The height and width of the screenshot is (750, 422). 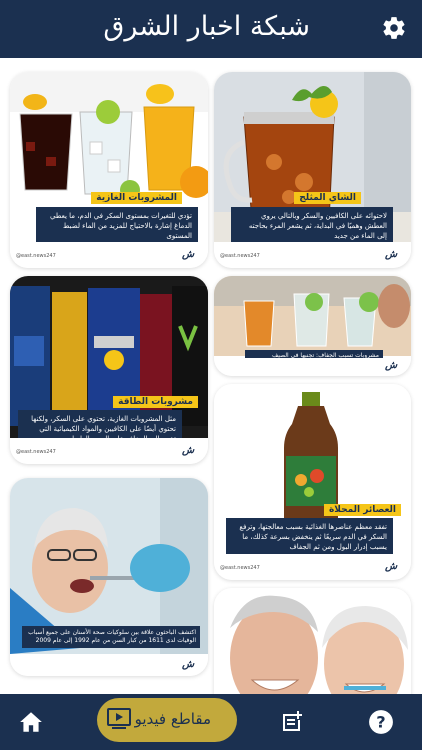 What do you see at coordinates (362, 510) in the screenshot?
I see `card-title: العصائر المحلاة` at bounding box center [362, 510].